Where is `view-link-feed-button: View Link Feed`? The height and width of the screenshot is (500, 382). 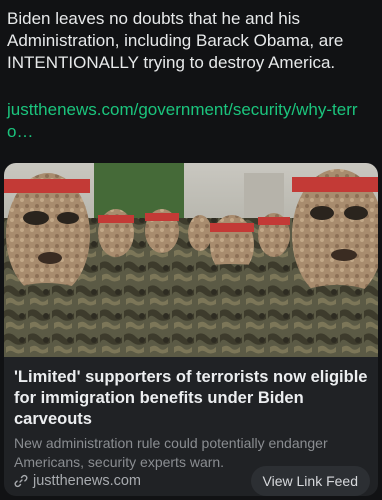 view-link-feed-button: View Link Feed is located at coordinates (310, 481).